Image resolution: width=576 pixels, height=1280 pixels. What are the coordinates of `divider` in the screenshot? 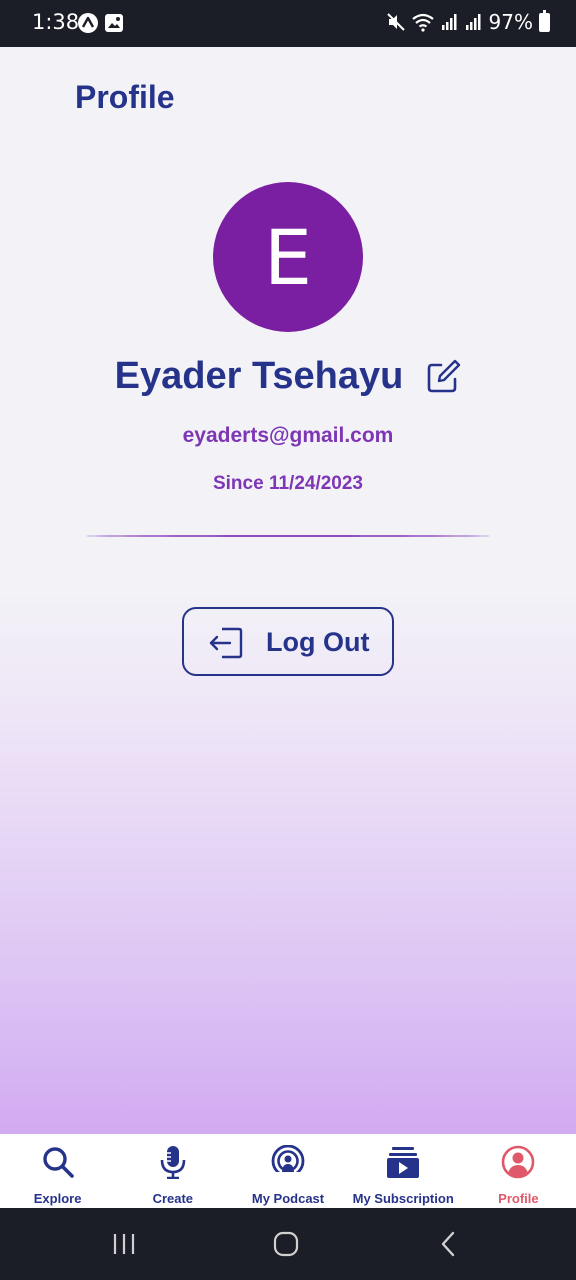 It's located at (288, 536).